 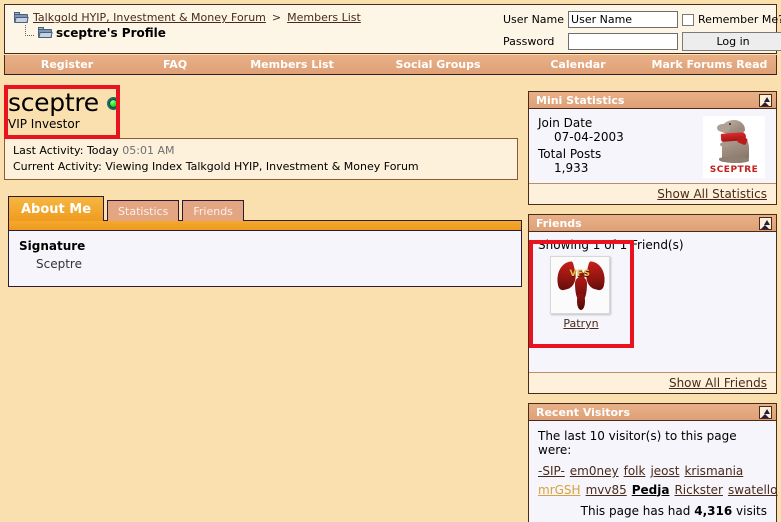 I want to click on last-activity-line: Last Activity: Today 05:01 AM, so click(x=261, y=151).